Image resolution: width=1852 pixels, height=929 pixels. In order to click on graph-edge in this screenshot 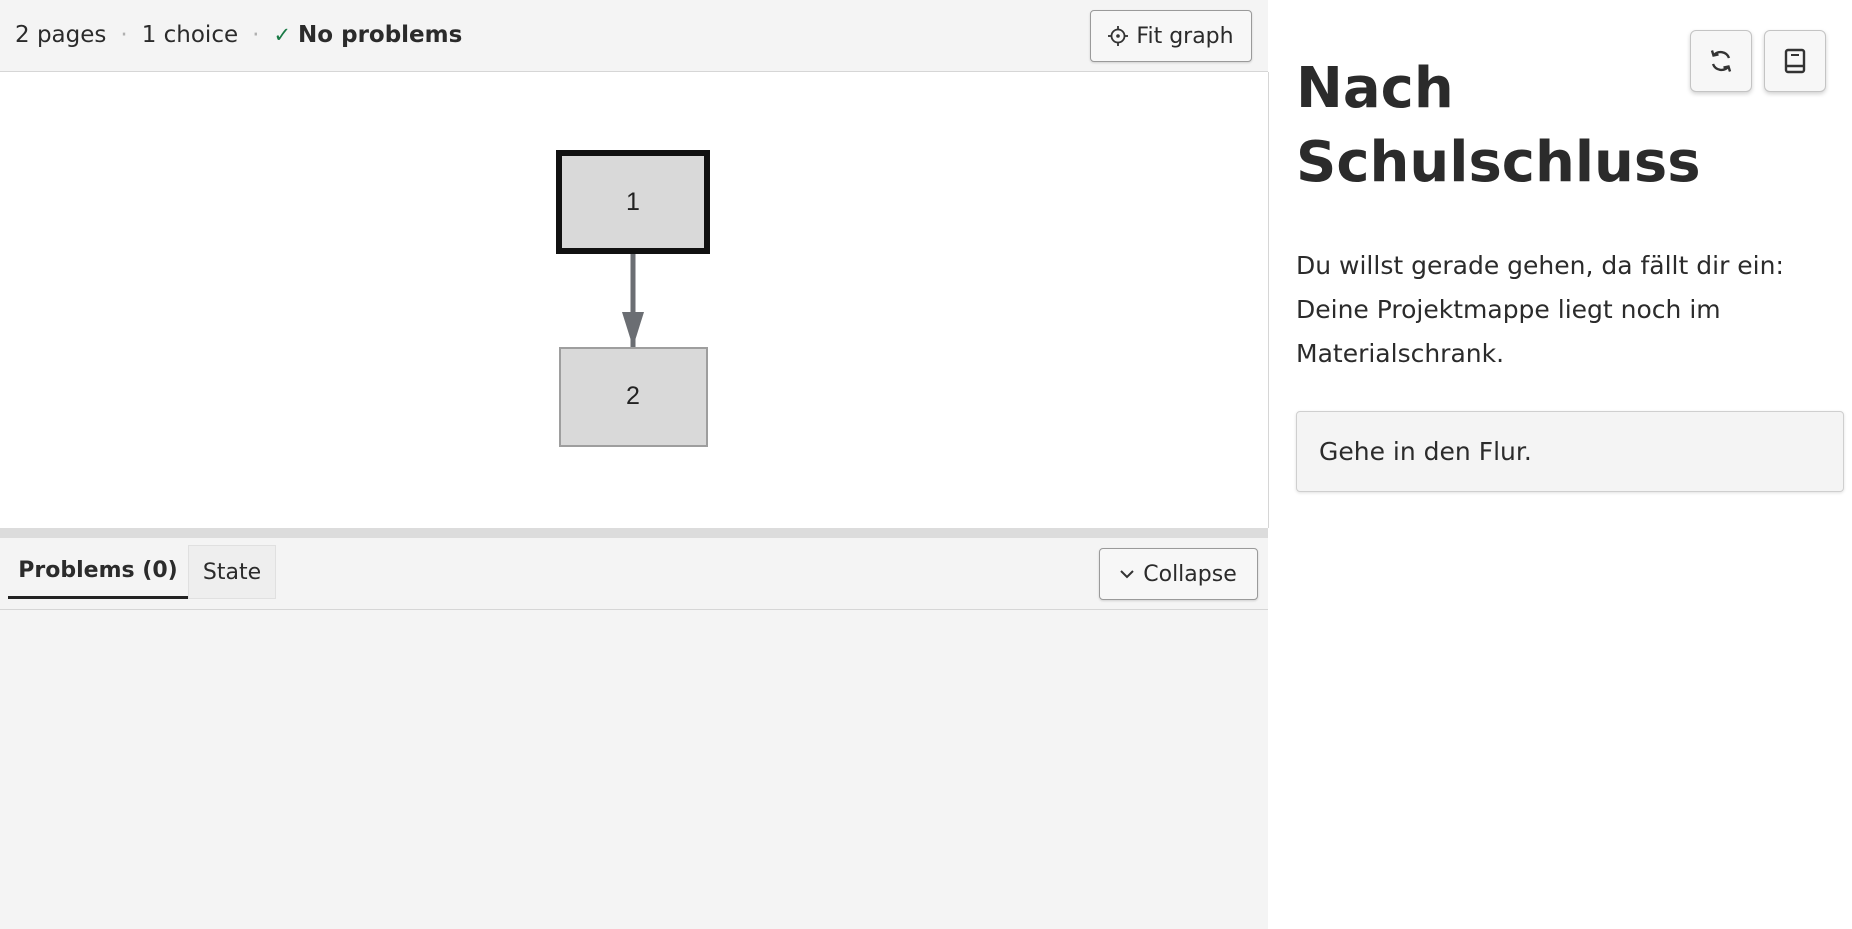, I will do `click(633, 303)`.